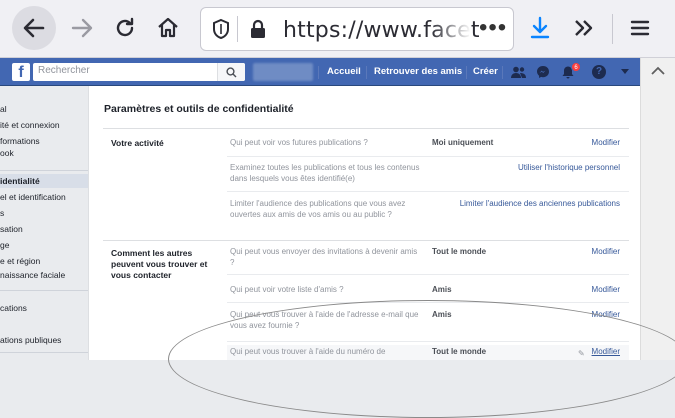 The width and height of the screenshot is (675, 418). I want to click on profile-name-blurred, so click(283, 72).